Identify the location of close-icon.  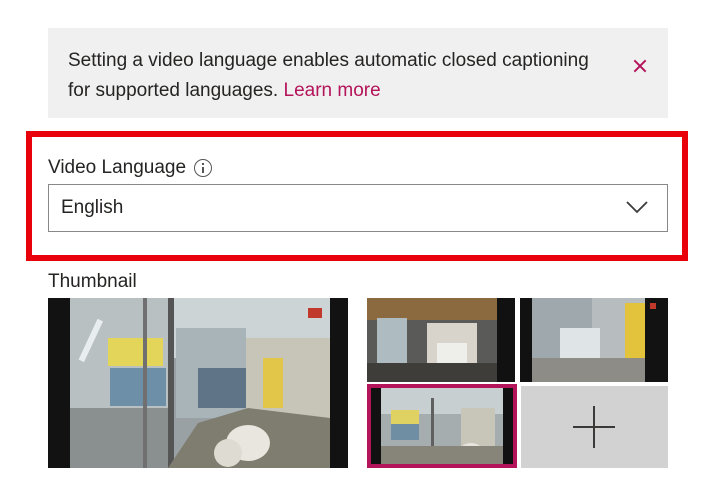
(640, 66).